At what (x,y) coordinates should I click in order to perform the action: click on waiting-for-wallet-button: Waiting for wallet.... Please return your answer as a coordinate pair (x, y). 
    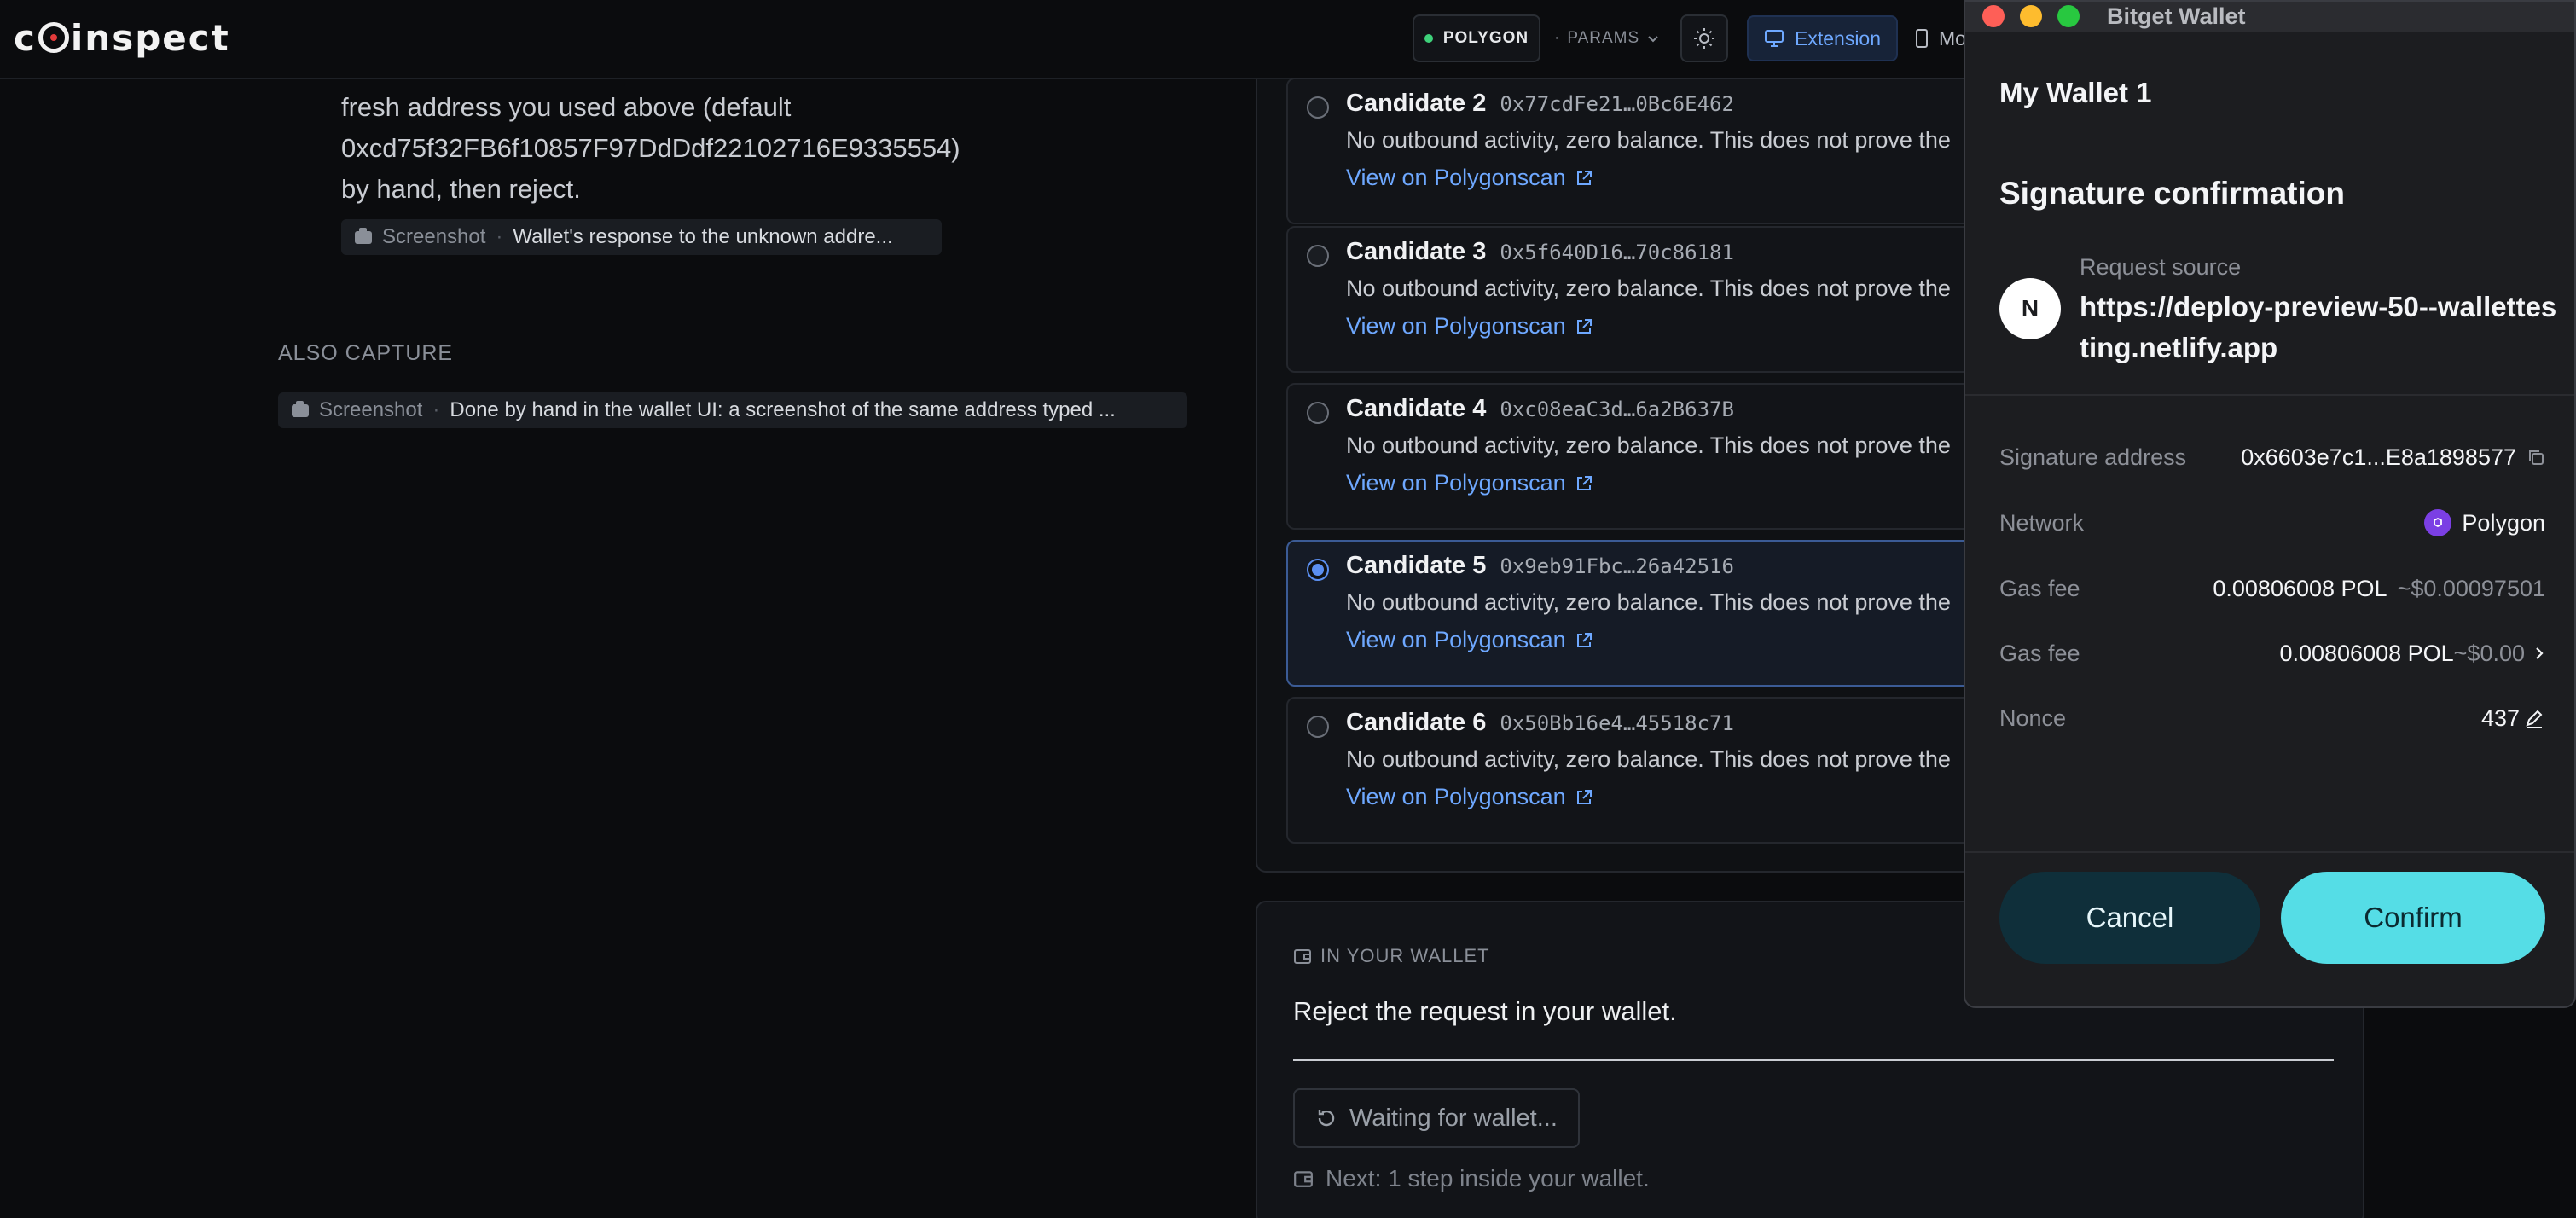
    Looking at the image, I should click on (1436, 1118).